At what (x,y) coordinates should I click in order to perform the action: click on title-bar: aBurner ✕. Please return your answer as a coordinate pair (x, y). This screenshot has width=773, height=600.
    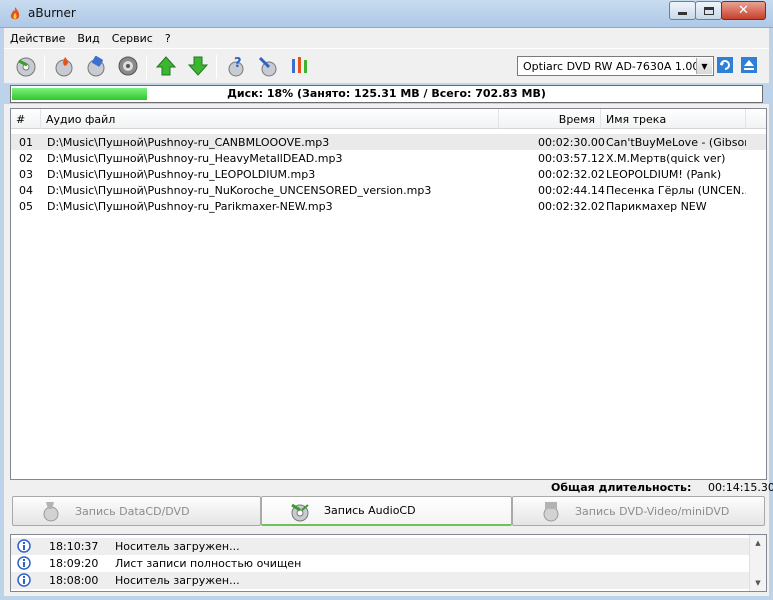
    Looking at the image, I should click on (386, 14).